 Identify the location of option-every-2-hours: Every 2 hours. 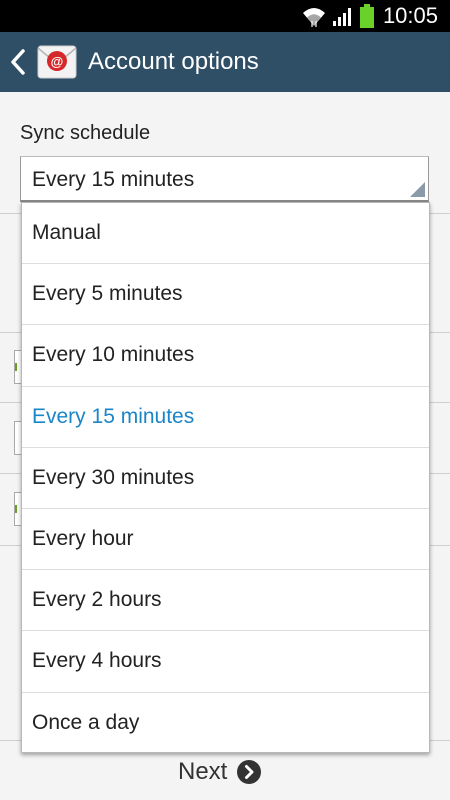
(225, 601).